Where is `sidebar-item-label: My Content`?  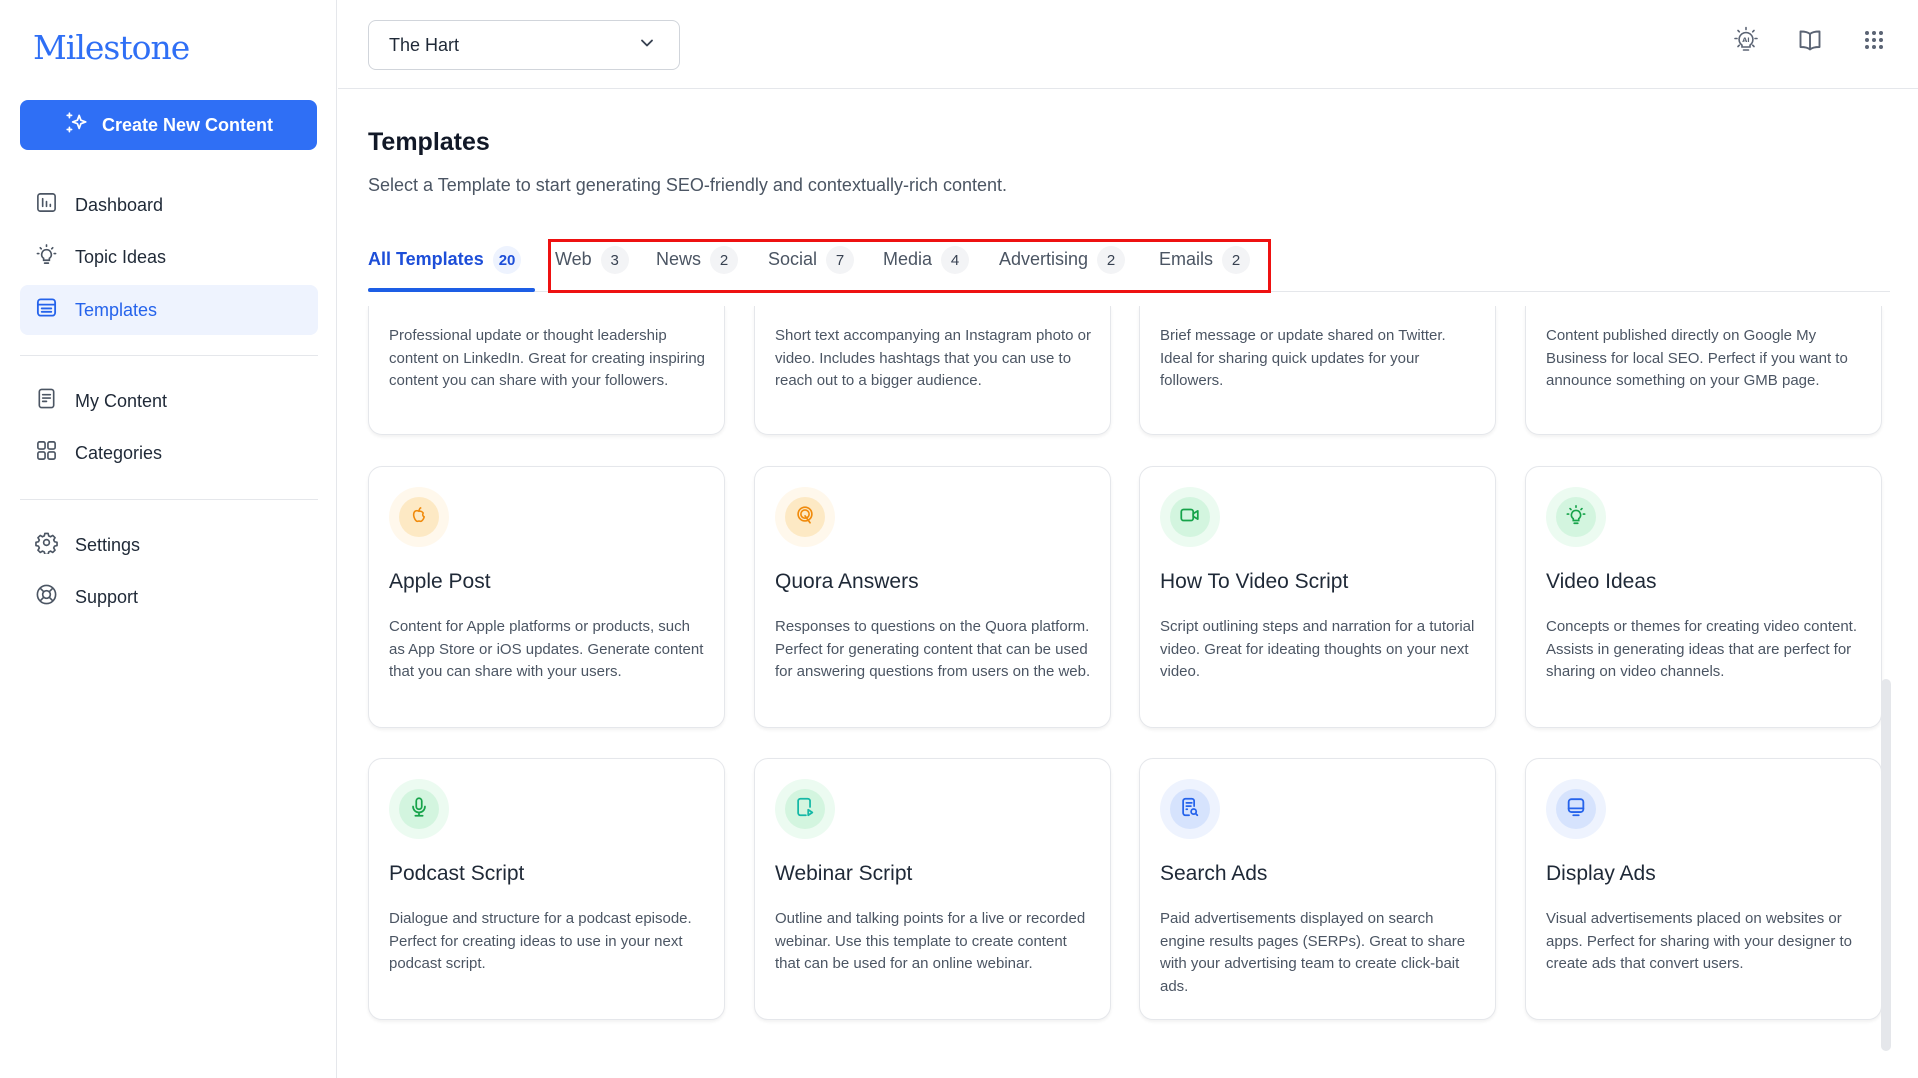 sidebar-item-label: My Content is located at coordinates (121, 400).